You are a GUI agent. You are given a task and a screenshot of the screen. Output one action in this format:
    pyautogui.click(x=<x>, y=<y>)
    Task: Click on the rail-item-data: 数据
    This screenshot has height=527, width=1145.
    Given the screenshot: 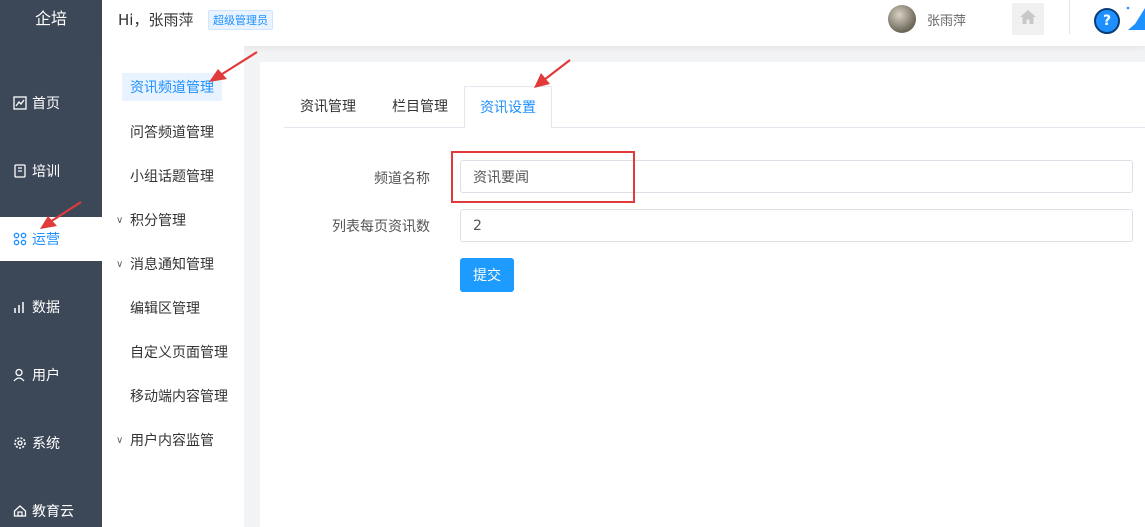 What is the action you would take?
    pyautogui.click(x=51, y=307)
    